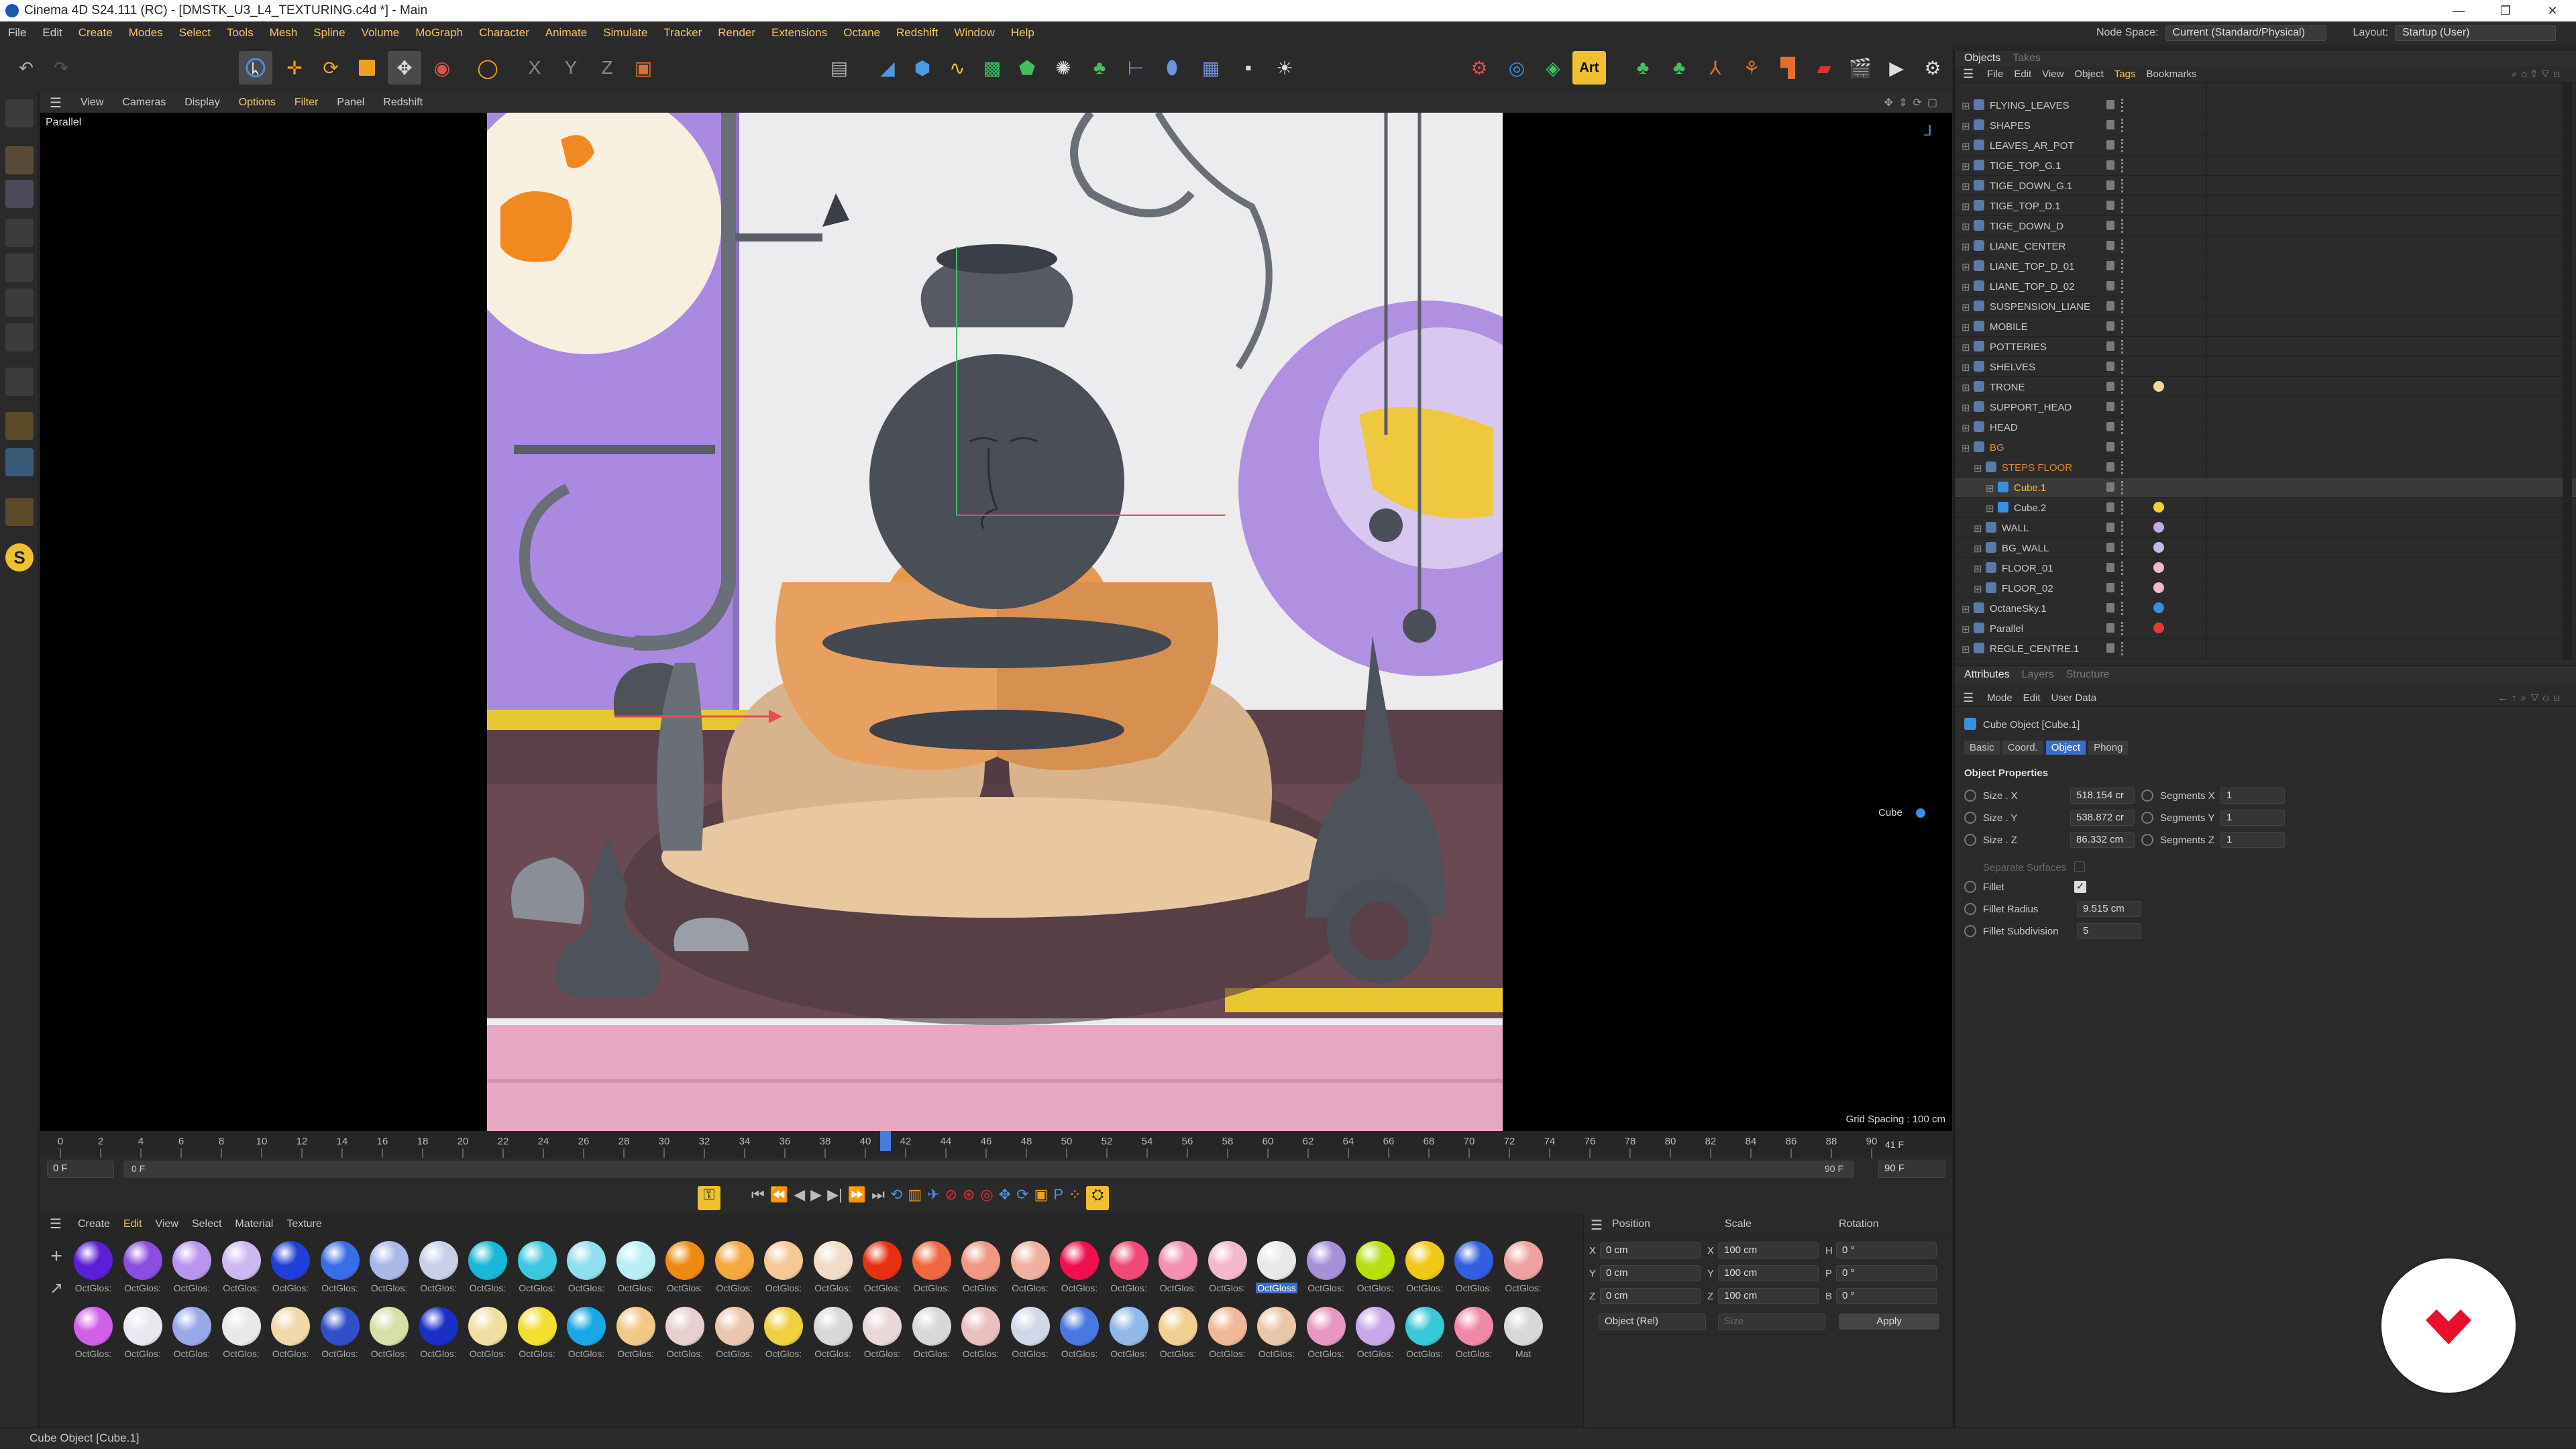 This screenshot has width=2576, height=1449. I want to click on uv-mode-icon, so click(19, 337).